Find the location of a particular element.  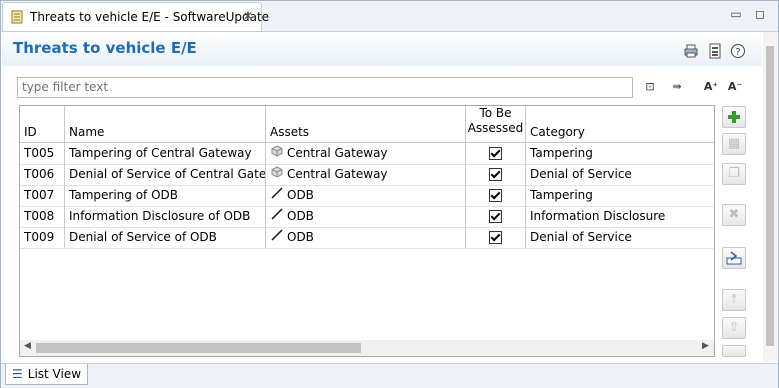

category-cell: Information Disclosure is located at coordinates (620, 216).